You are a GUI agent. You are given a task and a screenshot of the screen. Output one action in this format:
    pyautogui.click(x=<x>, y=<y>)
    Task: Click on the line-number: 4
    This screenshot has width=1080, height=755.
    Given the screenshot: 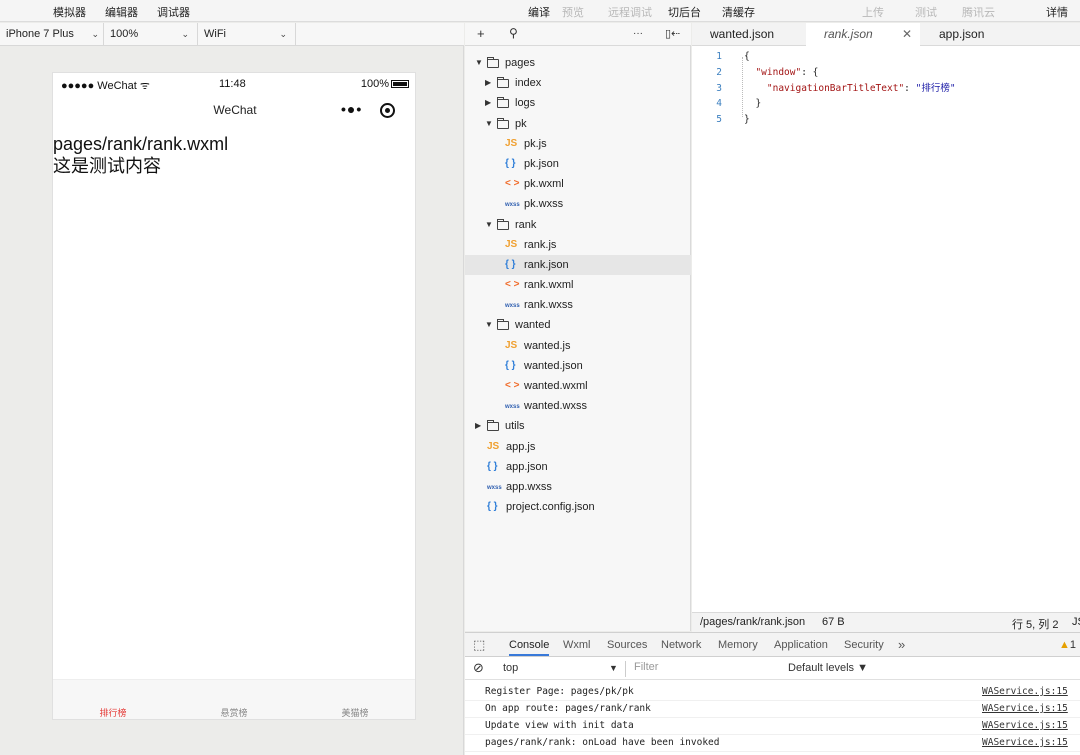 What is the action you would take?
    pyautogui.click(x=719, y=104)
    